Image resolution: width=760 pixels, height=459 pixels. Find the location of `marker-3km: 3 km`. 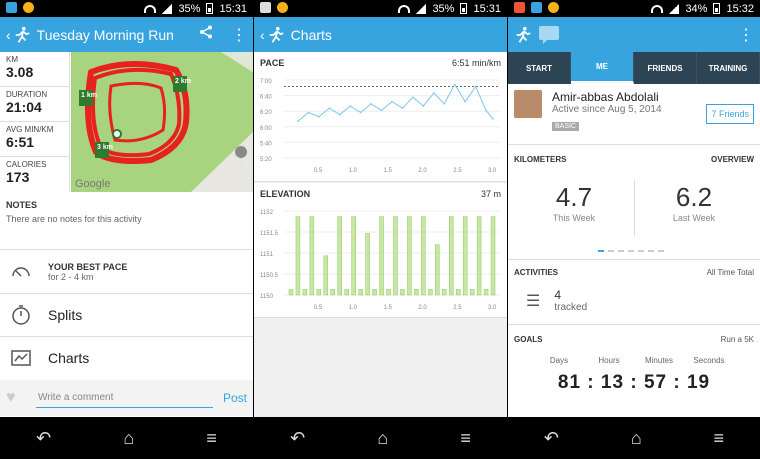

marker-3km: 3 km is located at coordinates (105, 147).